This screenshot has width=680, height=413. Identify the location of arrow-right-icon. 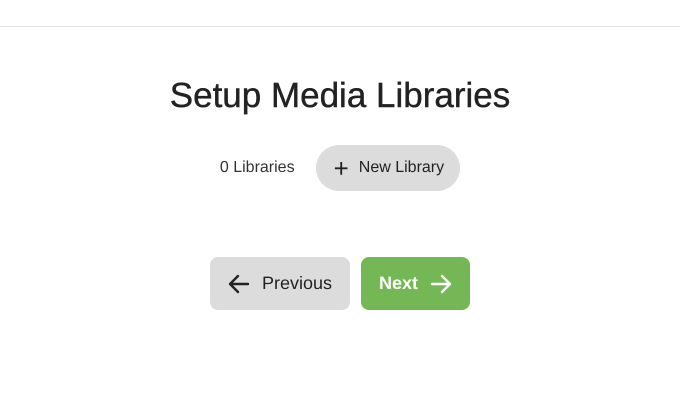
(441, 284).